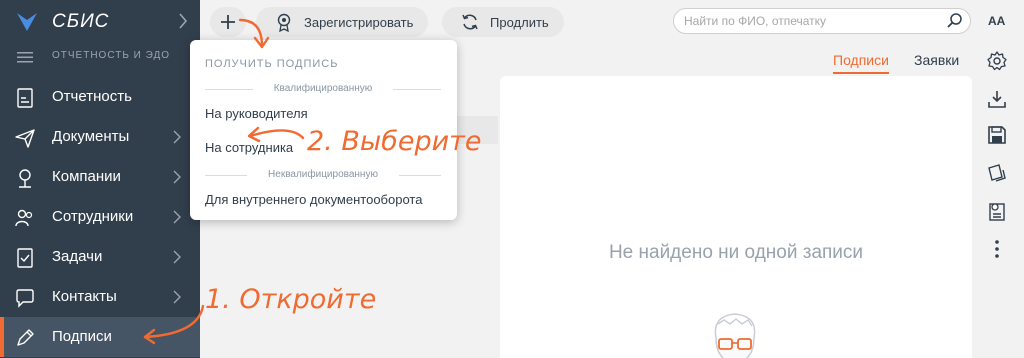 The width and height of the screenshot is (1024, 358). Describe the element at coordinates (254, 33) in the screenshot. I see `arrow-to-add-button-icon` at that location.